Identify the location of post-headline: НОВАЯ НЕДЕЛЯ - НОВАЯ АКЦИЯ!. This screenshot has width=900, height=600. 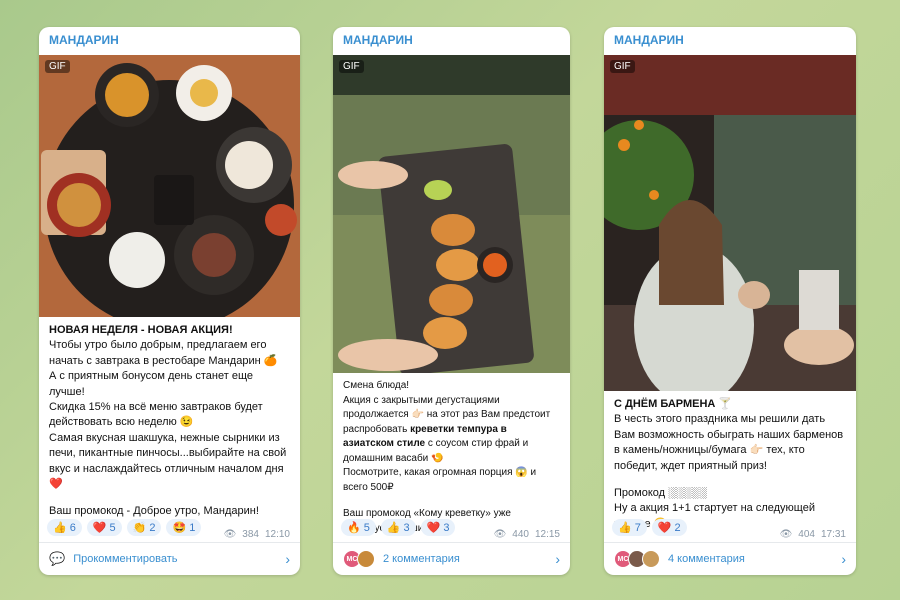
(141, 330).